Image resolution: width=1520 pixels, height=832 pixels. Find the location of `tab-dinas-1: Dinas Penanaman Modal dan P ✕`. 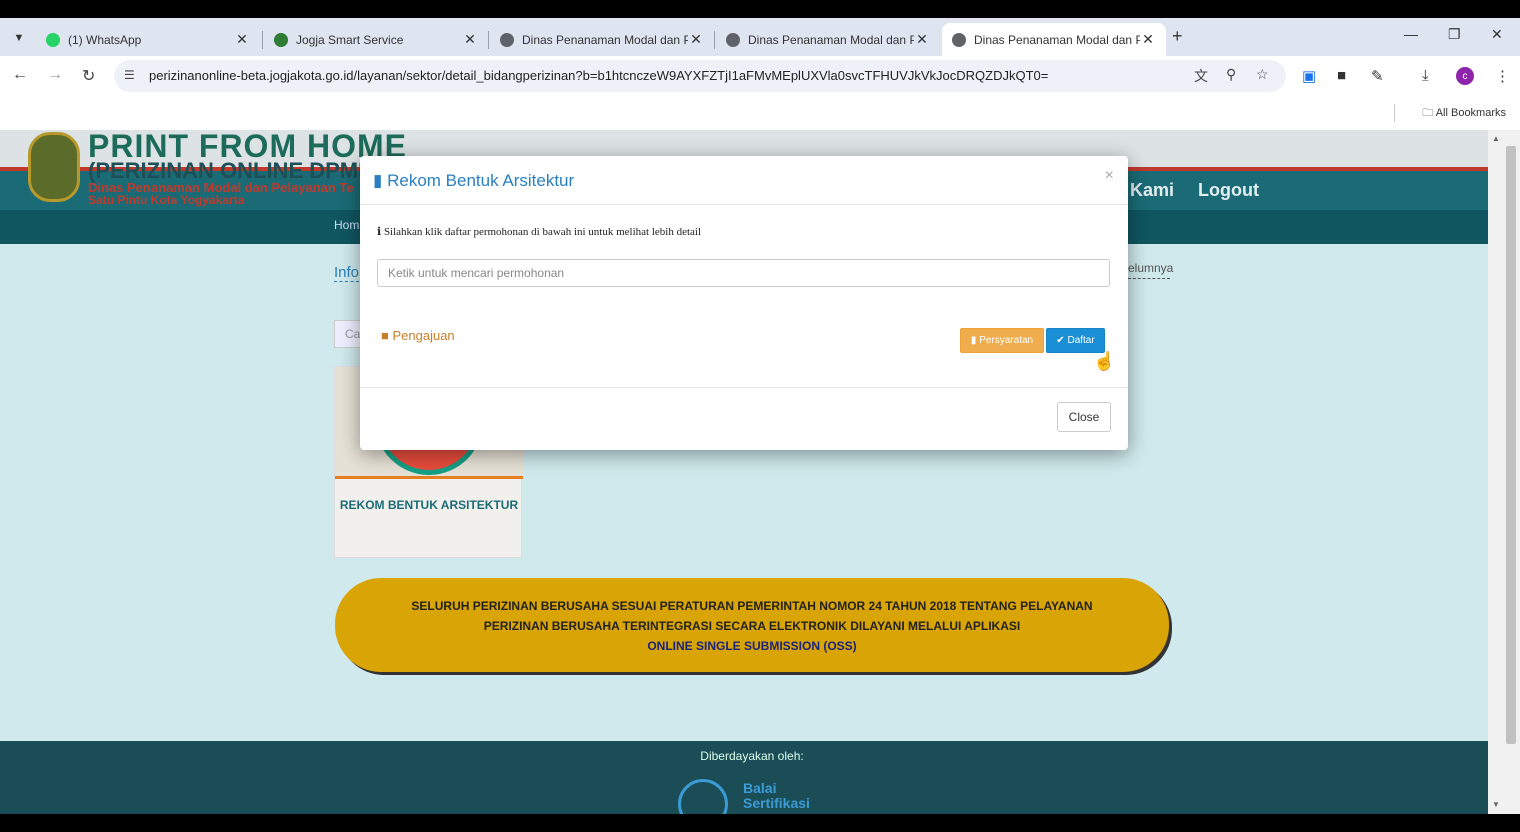

tab-dinas-1: Dinas Penanaman Modal dan P ✕ is located at coordinates (602, 39).